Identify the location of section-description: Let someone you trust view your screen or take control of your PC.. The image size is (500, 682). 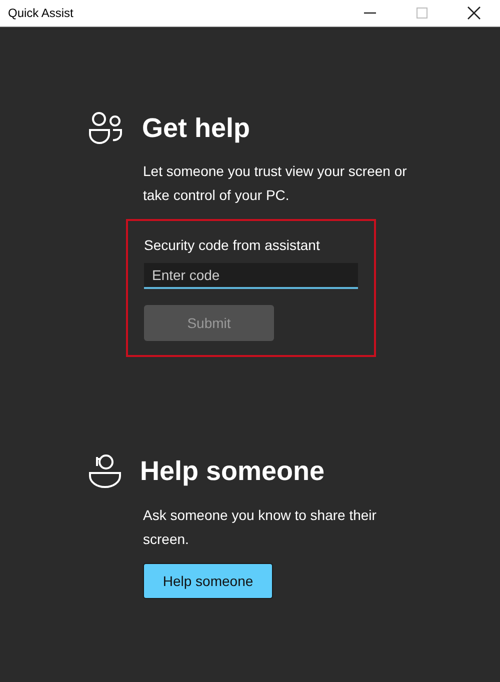
(275, 183).